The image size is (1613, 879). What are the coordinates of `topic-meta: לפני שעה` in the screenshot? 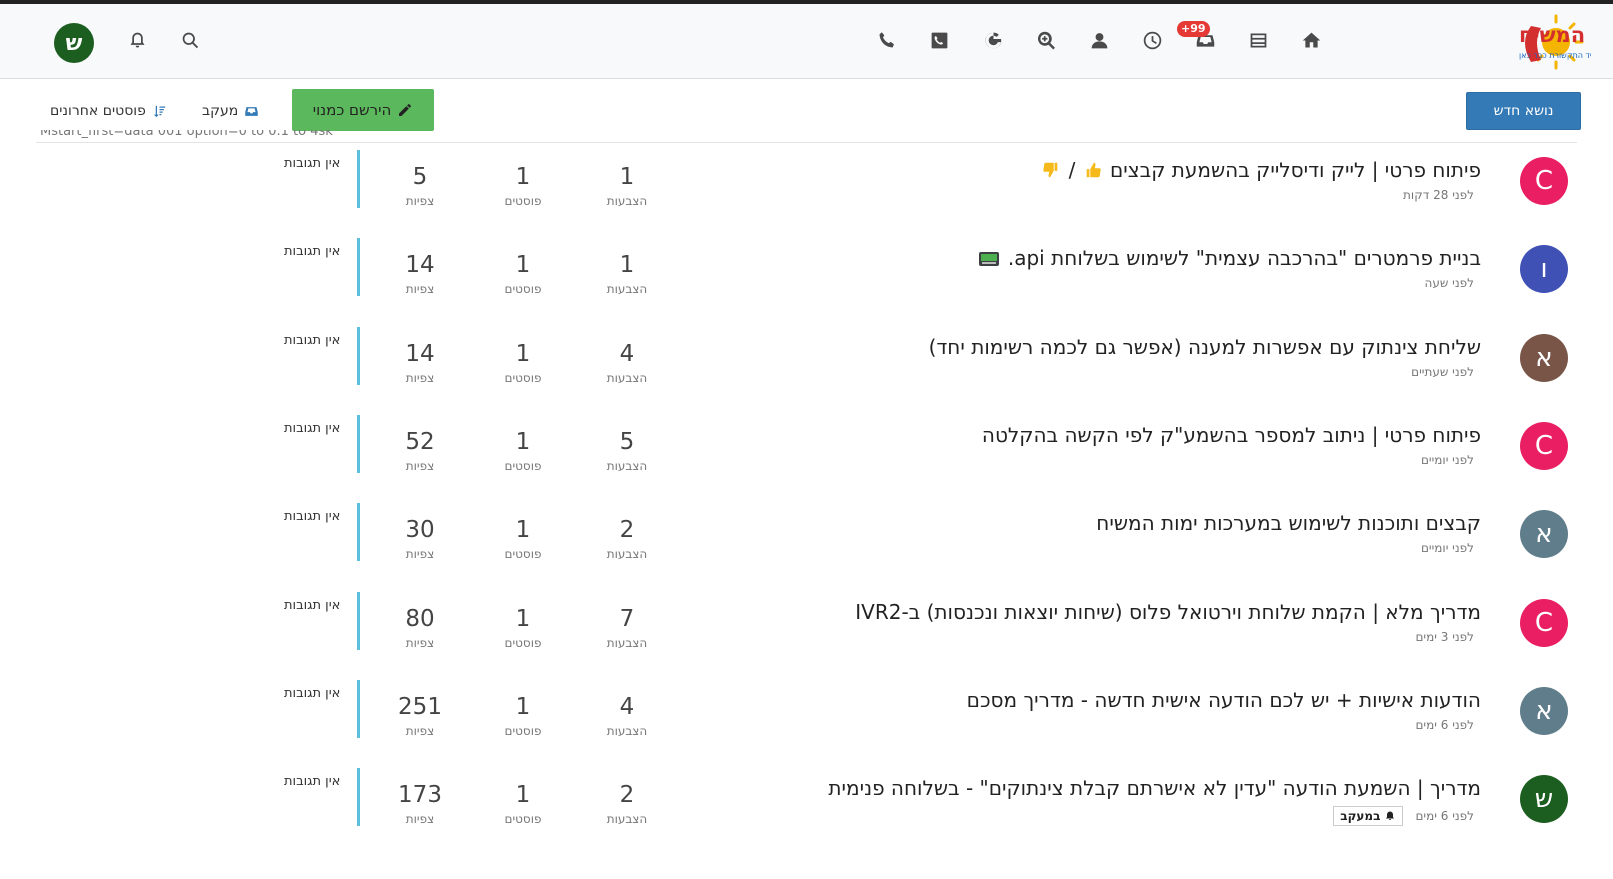 It's located at (1449, 283).